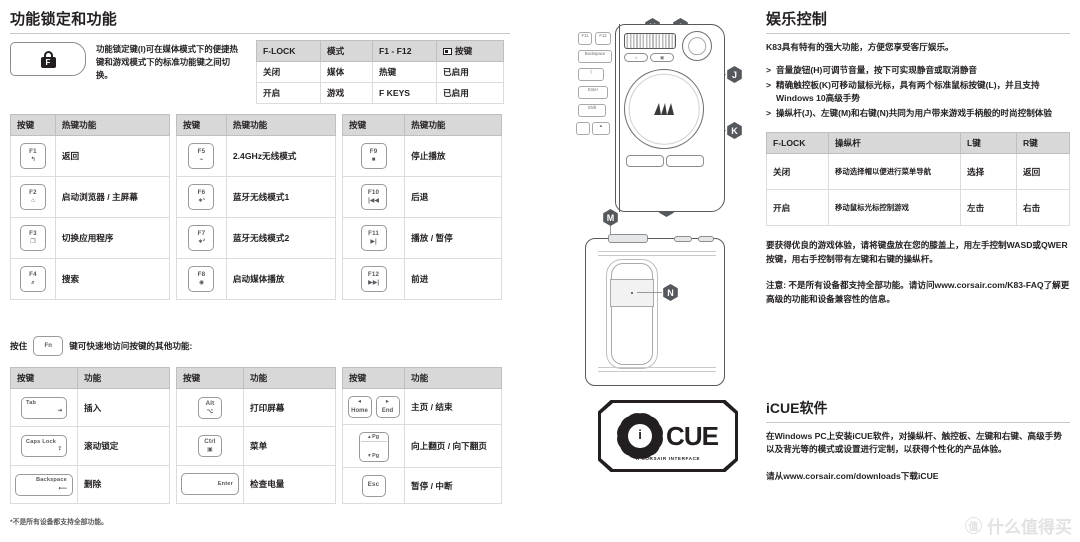 The image size is (1080, 542). I want to click on key-cell: F11 ▶|, so click(373, 238).